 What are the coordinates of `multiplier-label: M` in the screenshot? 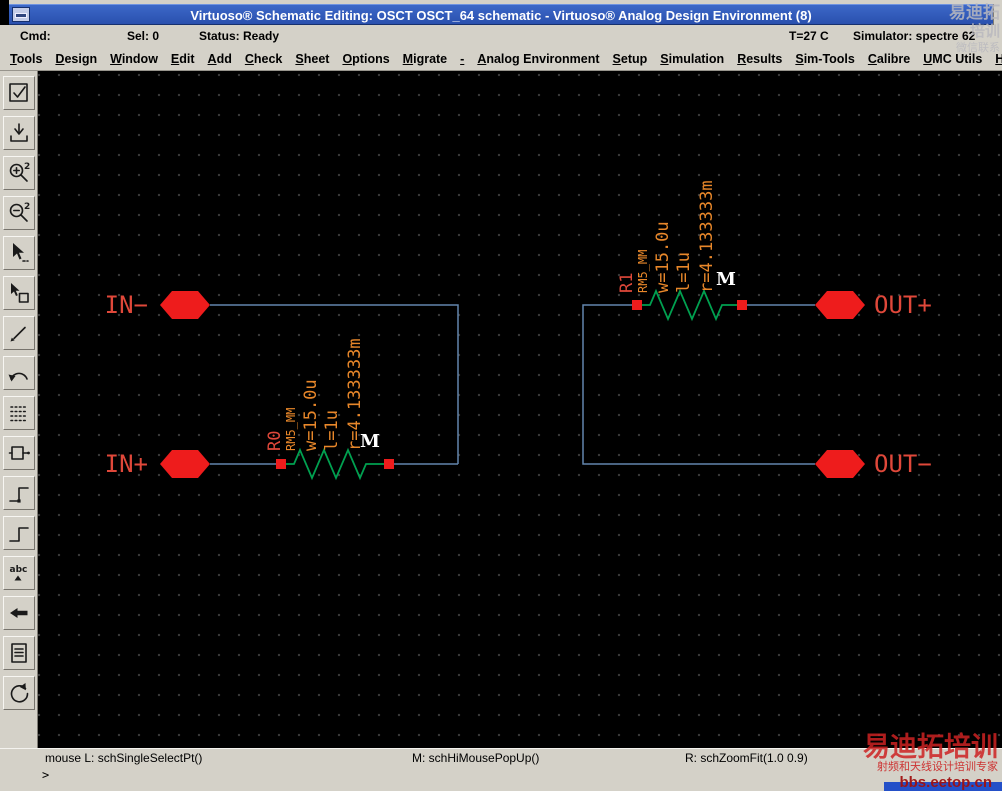 It's located at (726, 279).